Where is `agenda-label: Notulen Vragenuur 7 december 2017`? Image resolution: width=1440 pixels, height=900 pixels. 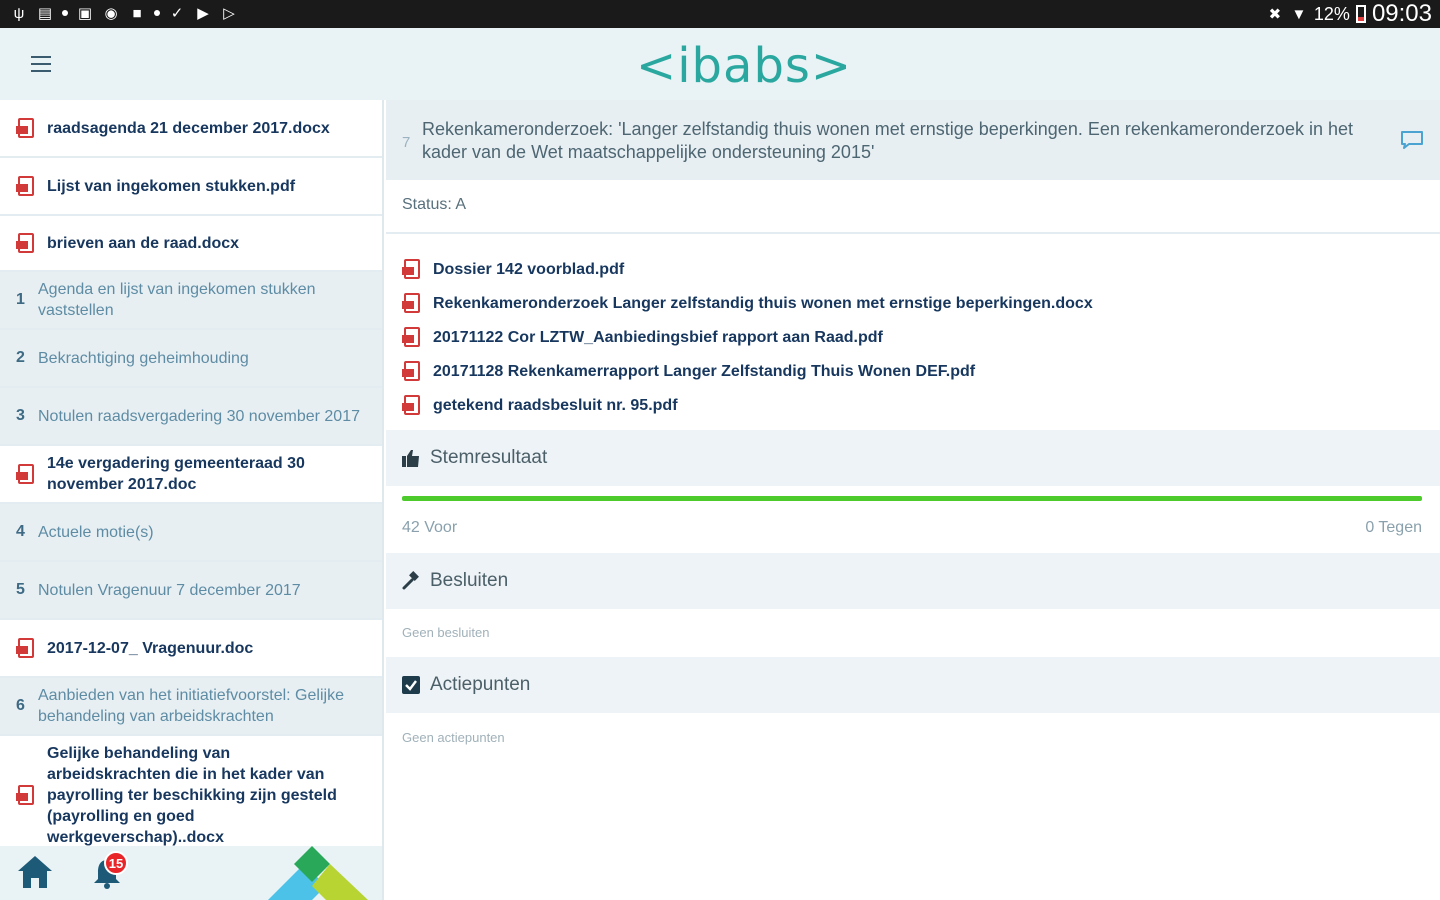 agenda-label: Notulen Vragenuur 7 december 2017 is located at coordinates (169, 590).